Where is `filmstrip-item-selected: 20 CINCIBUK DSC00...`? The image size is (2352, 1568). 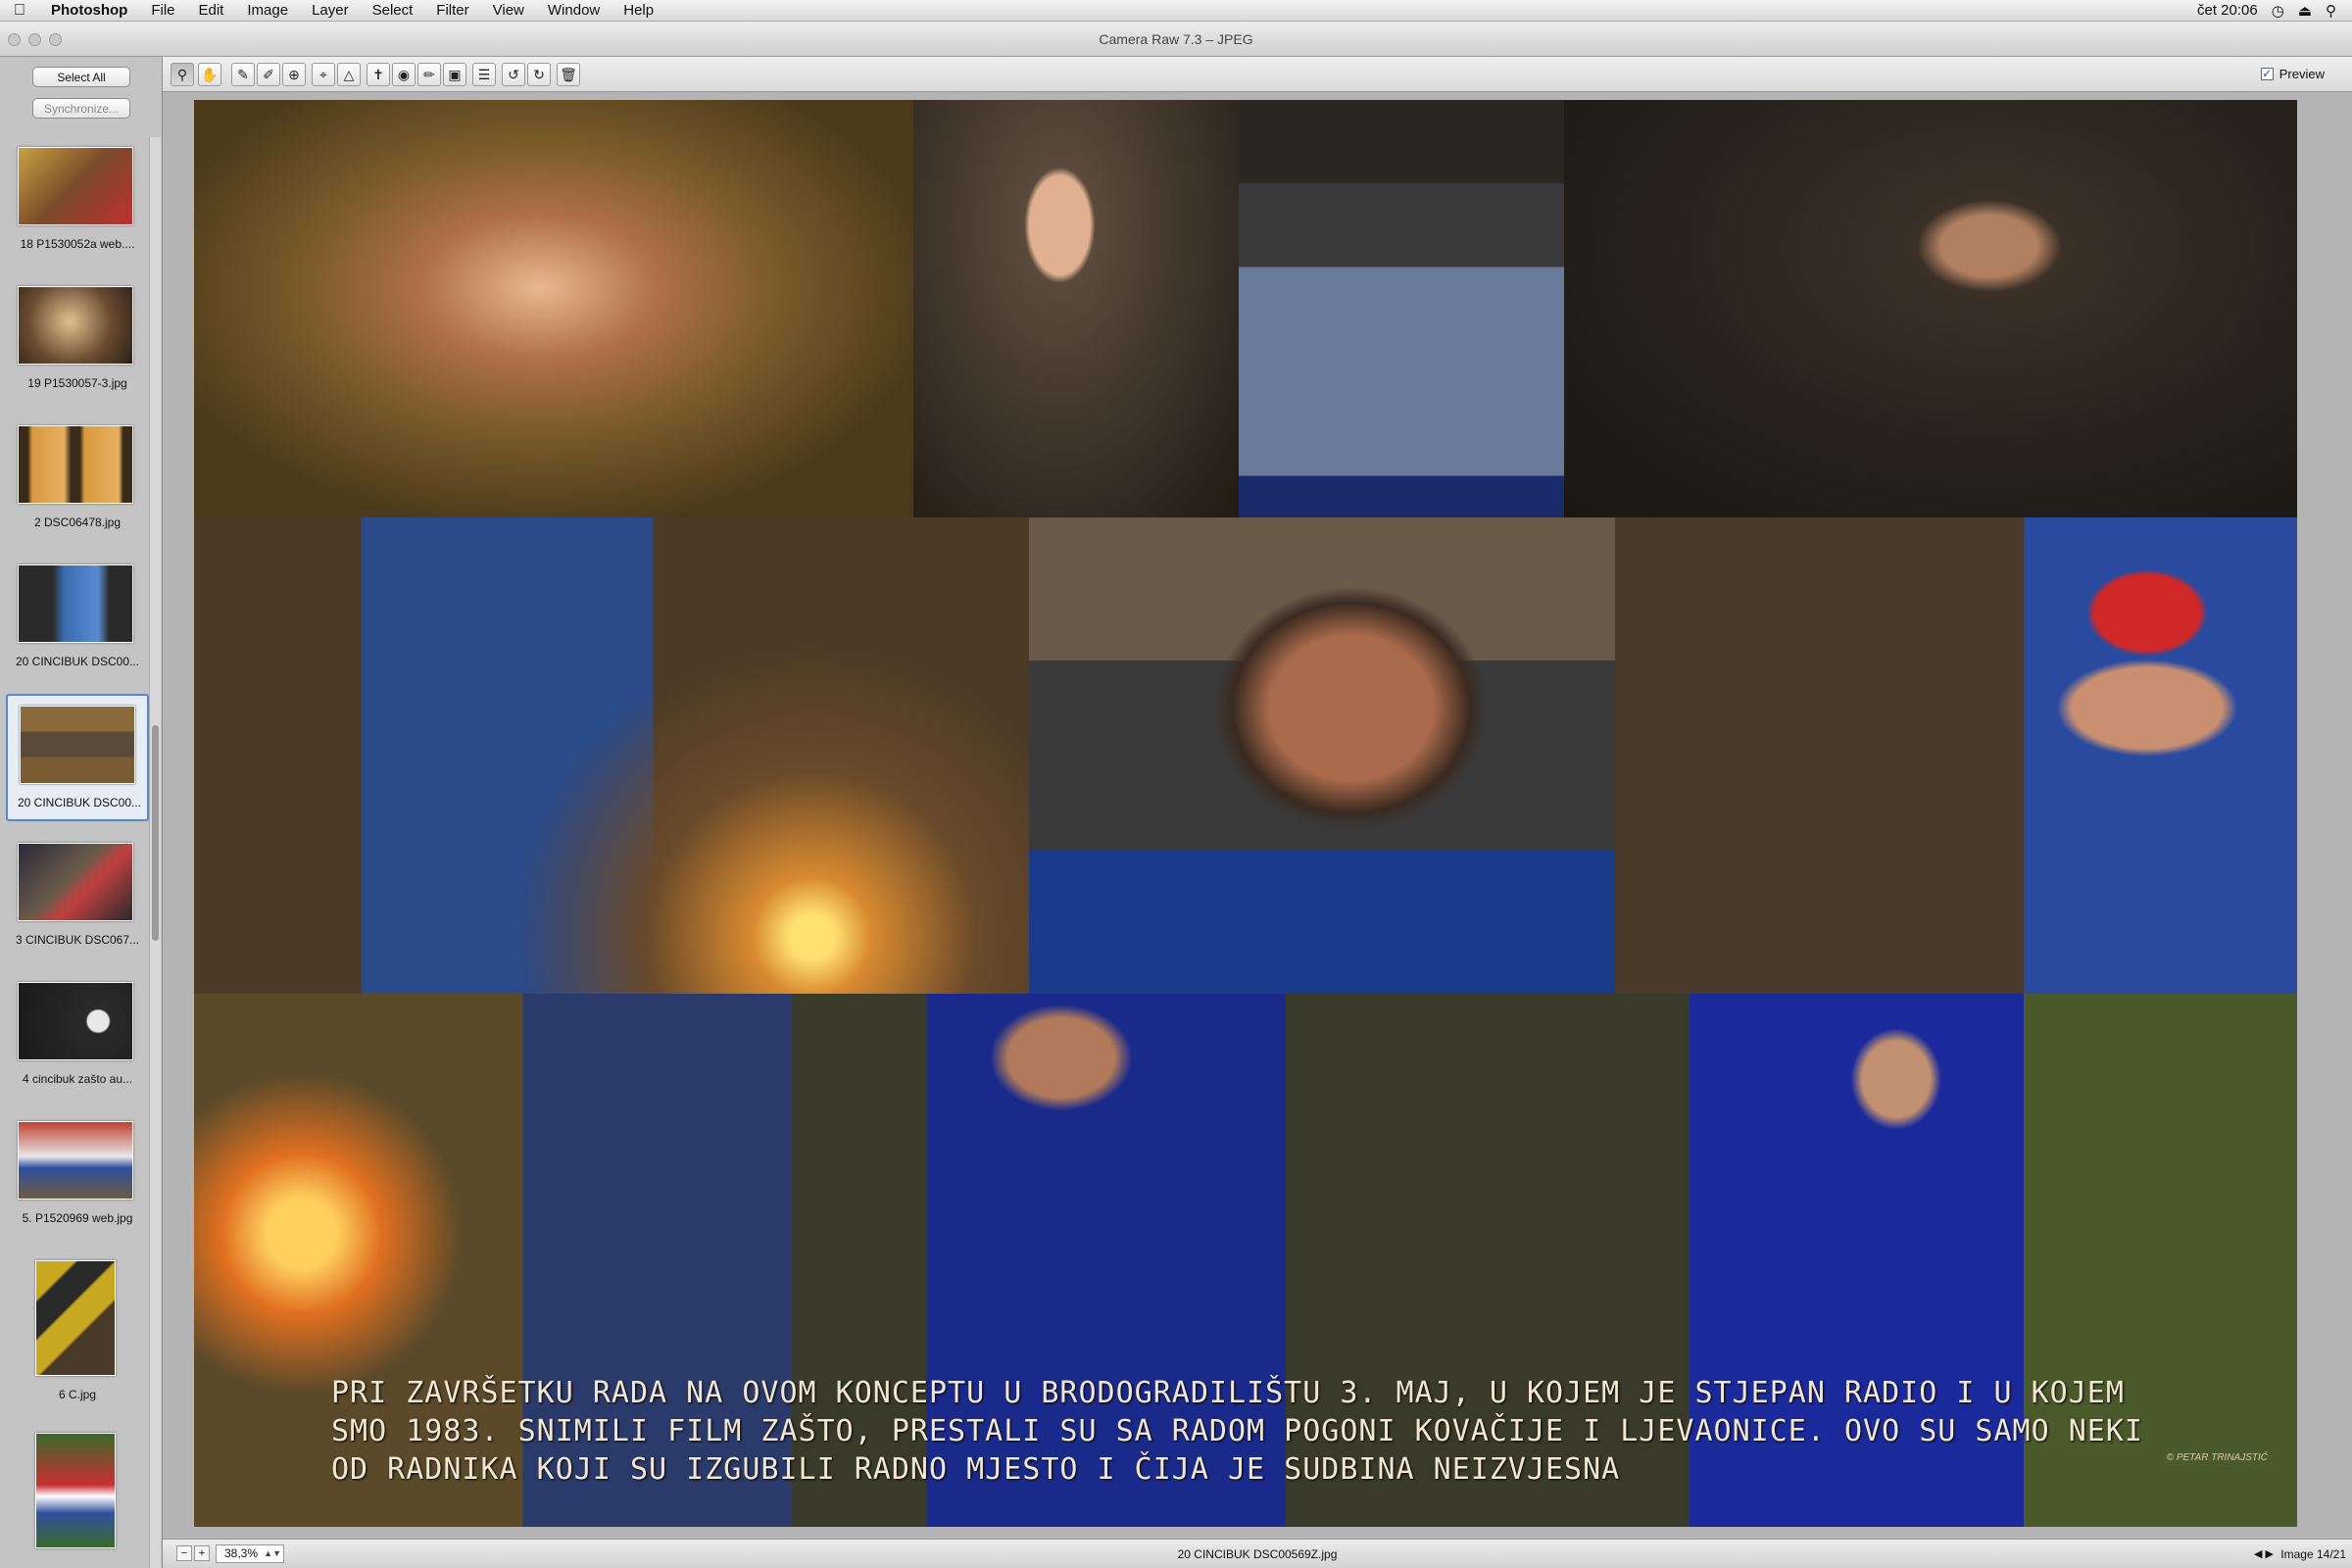
filmstrip-item-selected: 20 CINCIBUK DSC00... is located at coordinates (77, 757).